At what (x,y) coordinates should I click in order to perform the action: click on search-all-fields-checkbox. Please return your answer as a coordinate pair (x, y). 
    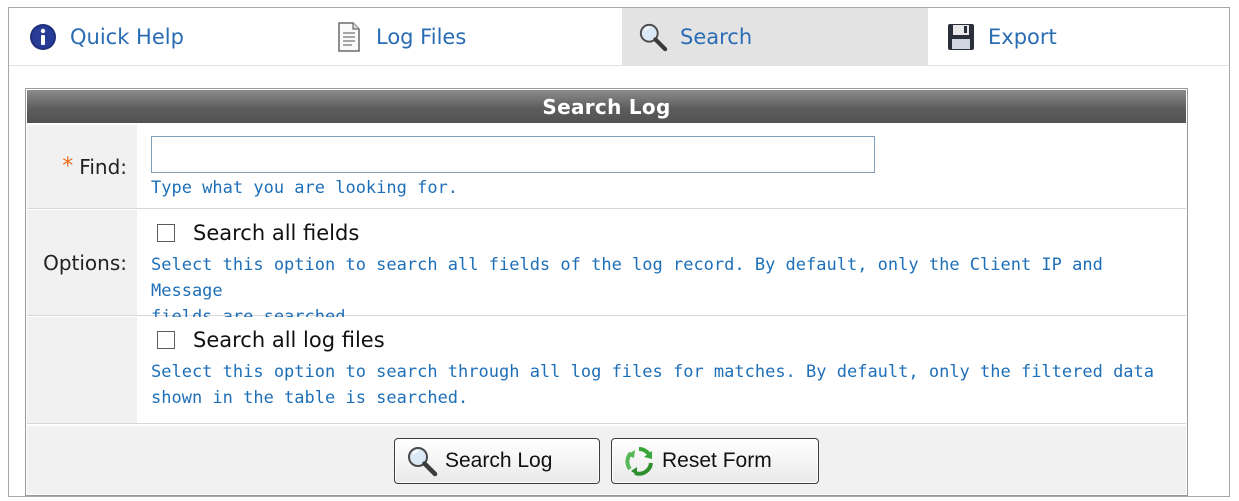
    Looking at the image, I should click on (166, 233).